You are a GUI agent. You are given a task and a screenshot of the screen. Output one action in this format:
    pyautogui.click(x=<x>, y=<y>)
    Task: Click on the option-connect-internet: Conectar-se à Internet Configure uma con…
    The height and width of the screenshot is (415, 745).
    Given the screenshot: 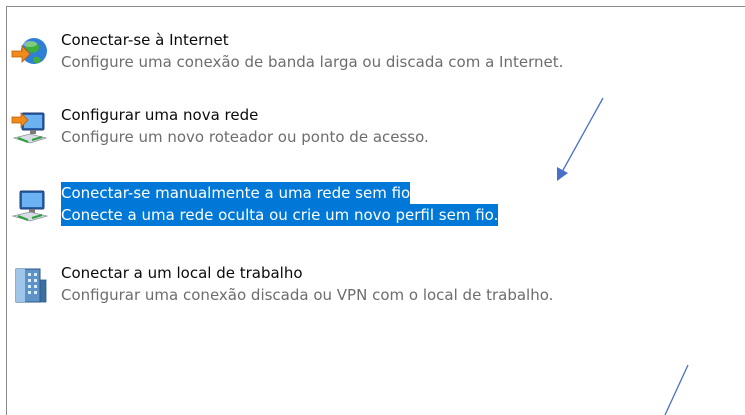 What is the action you would take?
    pyautogui.click(x=350, y=51)
    